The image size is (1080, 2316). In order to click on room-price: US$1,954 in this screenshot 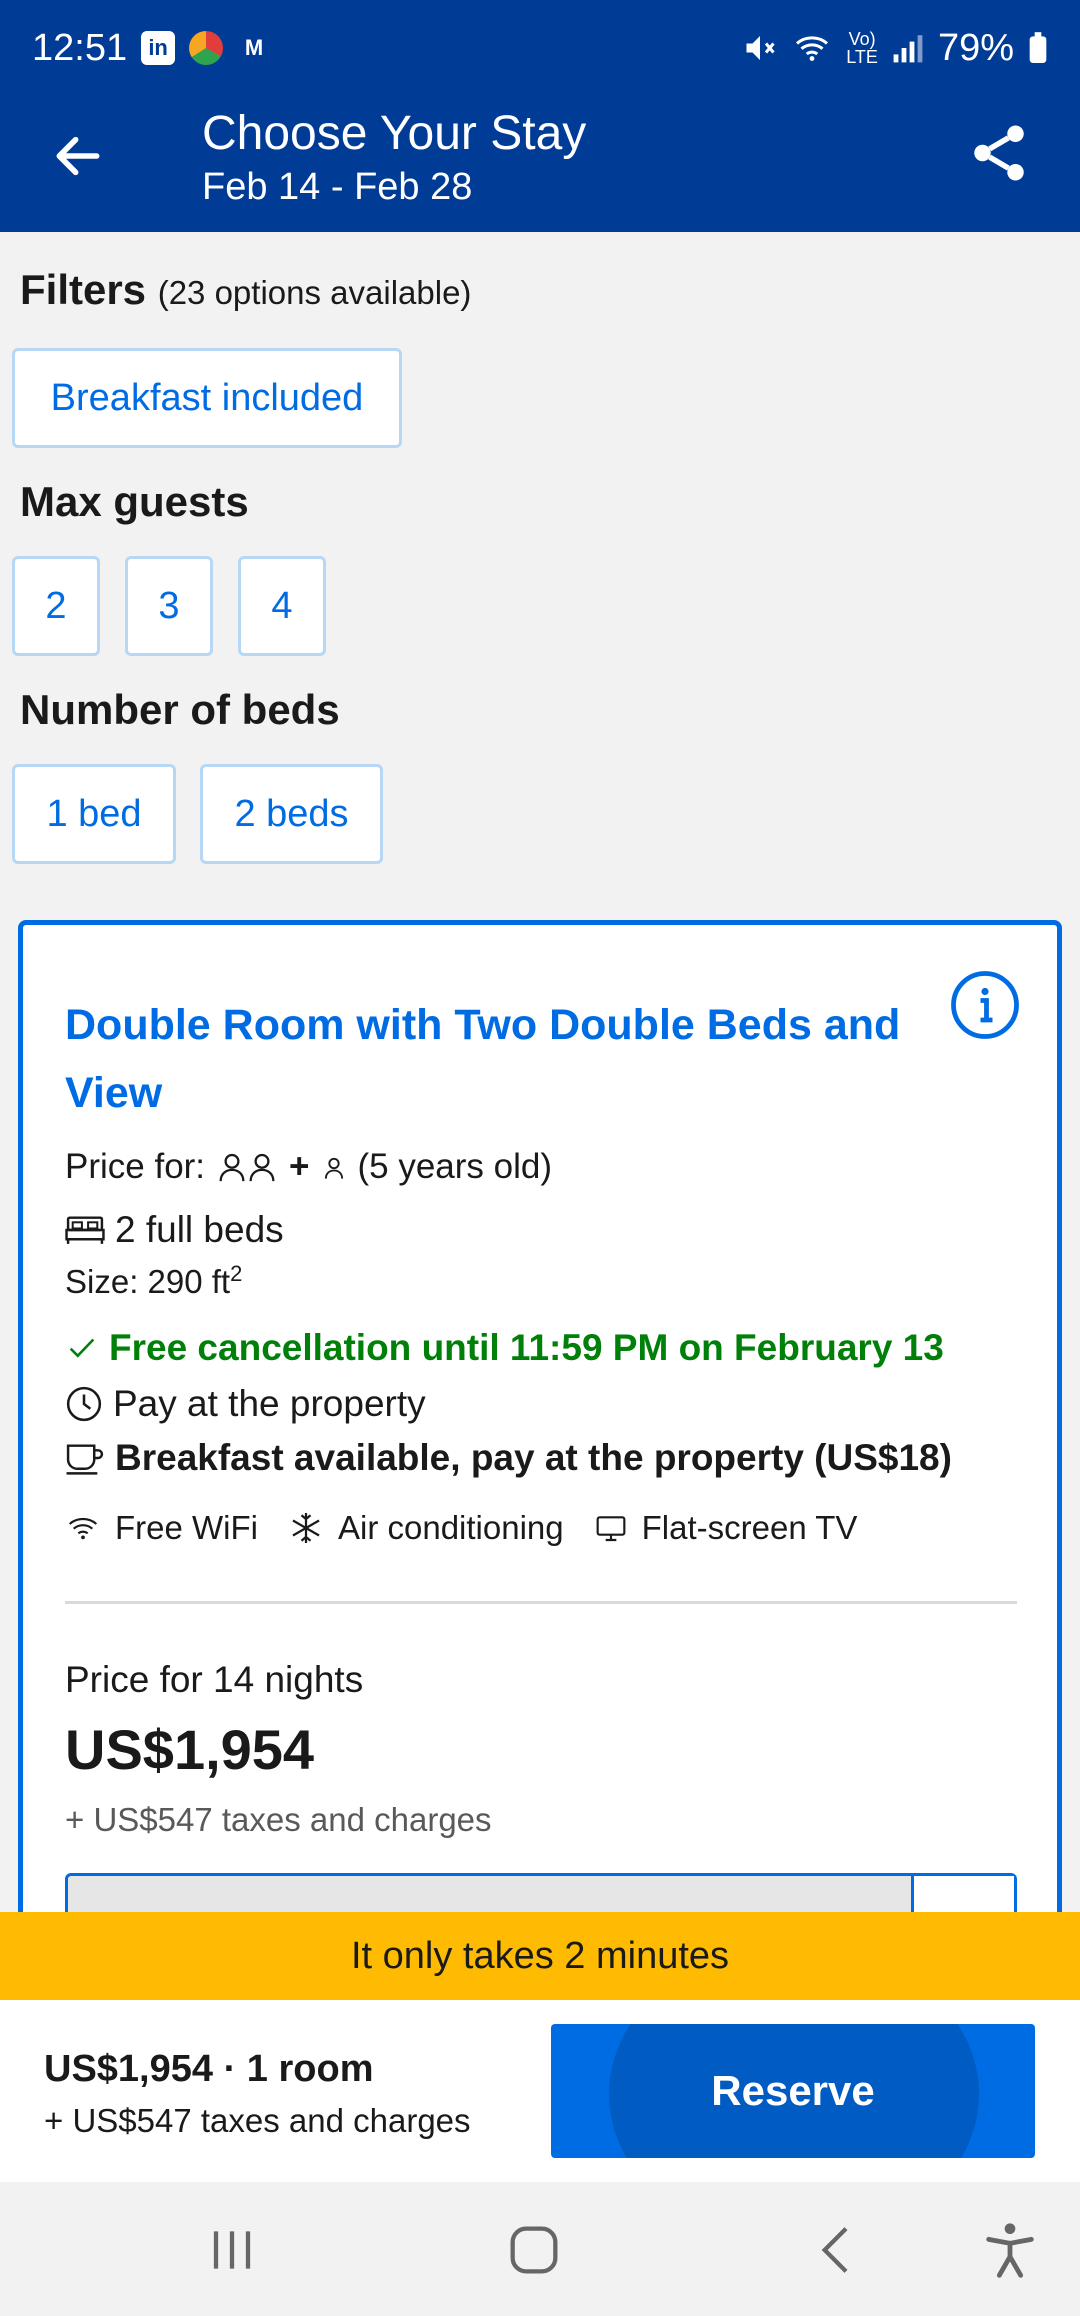, I will do `click(190, 1749)`.